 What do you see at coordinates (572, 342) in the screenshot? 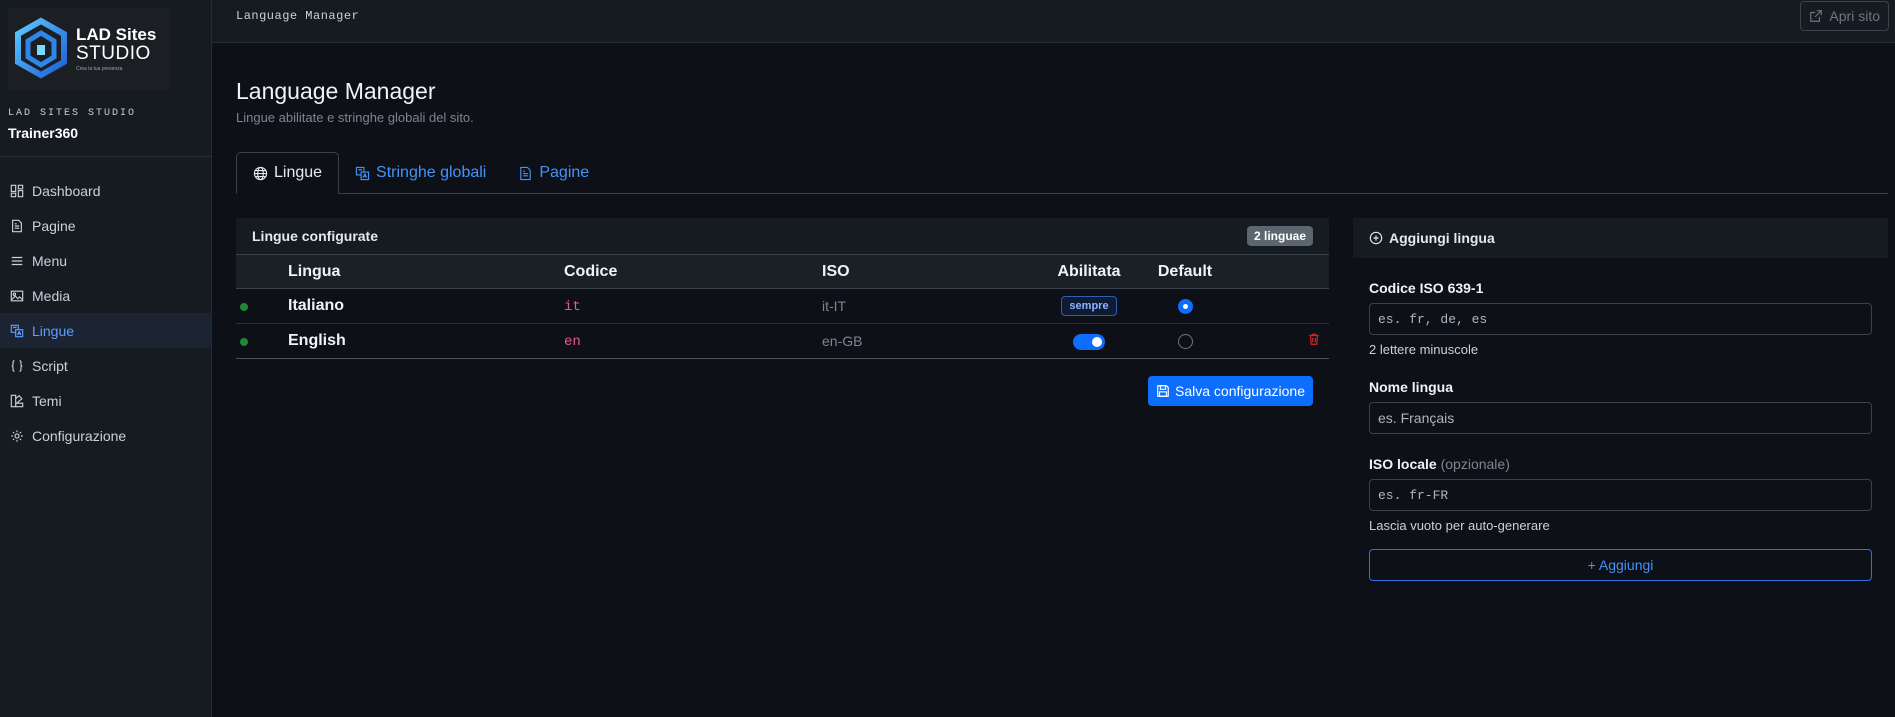
I see `language-code: en` at bounding box center [572, 342].